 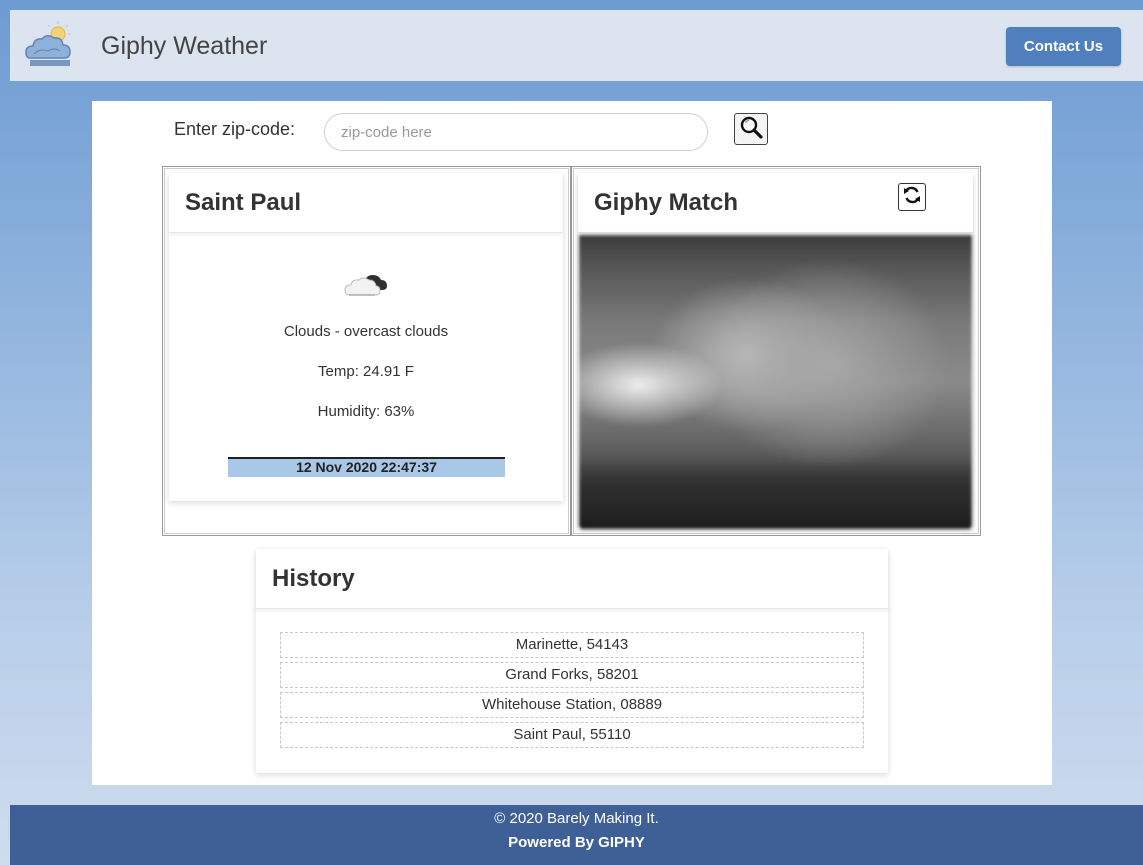 I want to click on logo-icon, so click(x=50, y=46).